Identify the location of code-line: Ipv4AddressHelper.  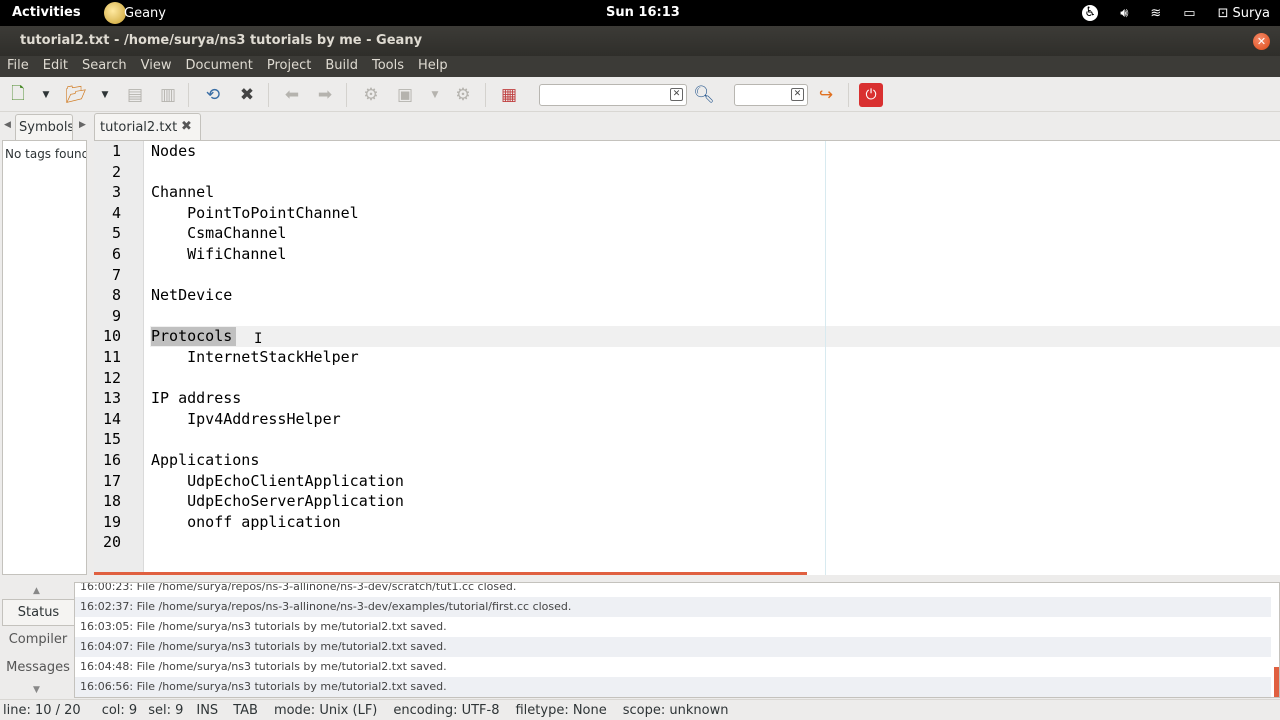
(246, 419).